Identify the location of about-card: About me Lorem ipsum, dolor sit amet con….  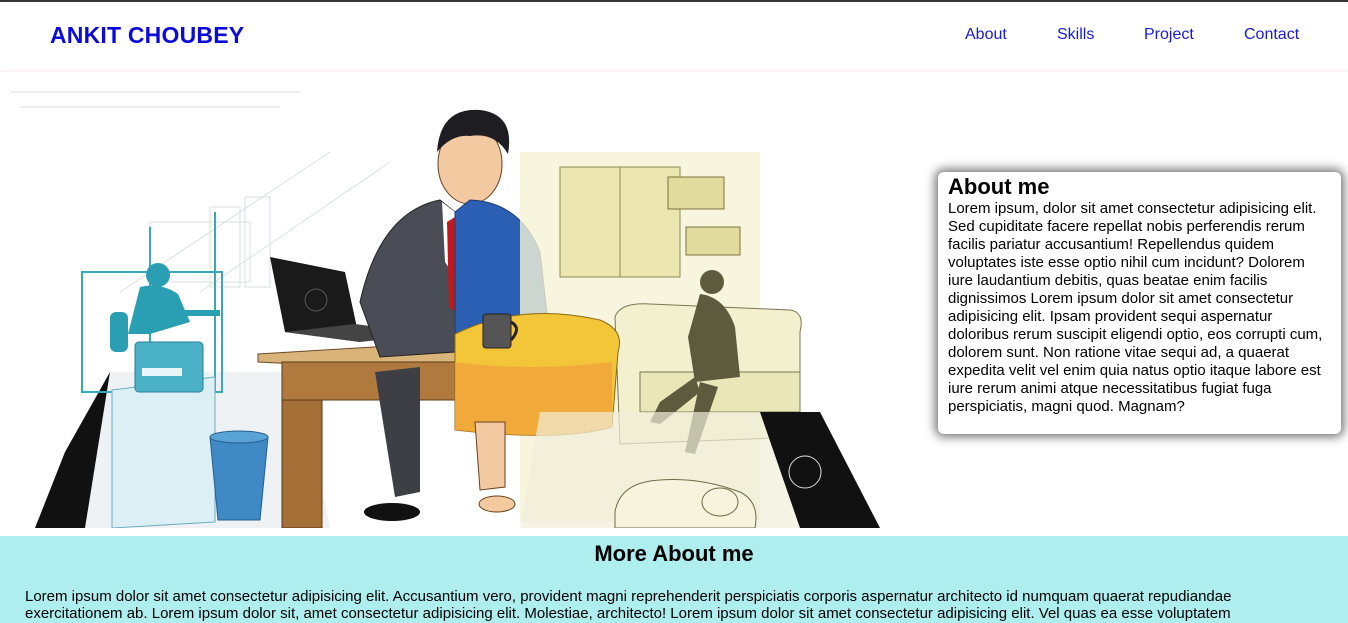
(1139, 303).